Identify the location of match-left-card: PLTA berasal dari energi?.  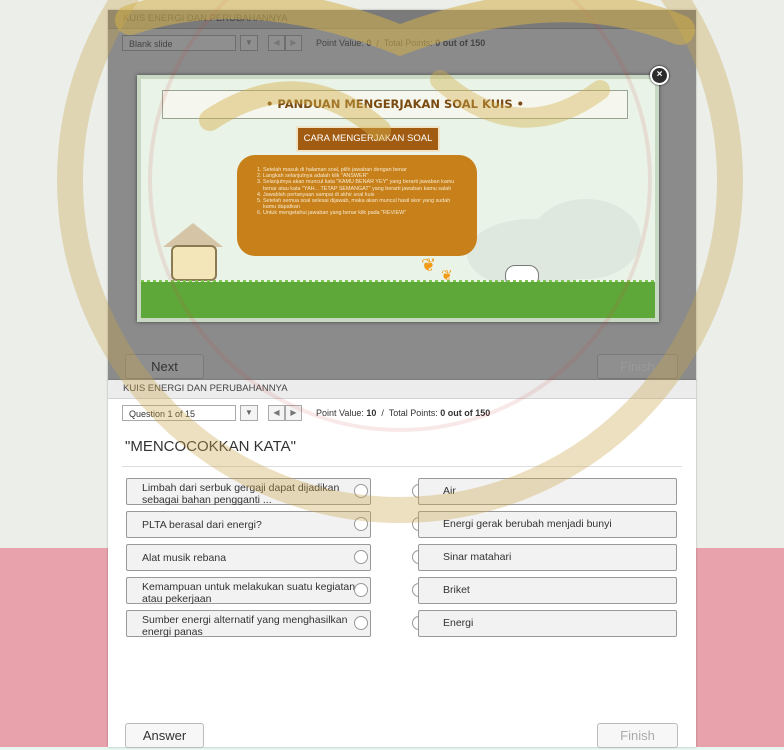
(248, 524).